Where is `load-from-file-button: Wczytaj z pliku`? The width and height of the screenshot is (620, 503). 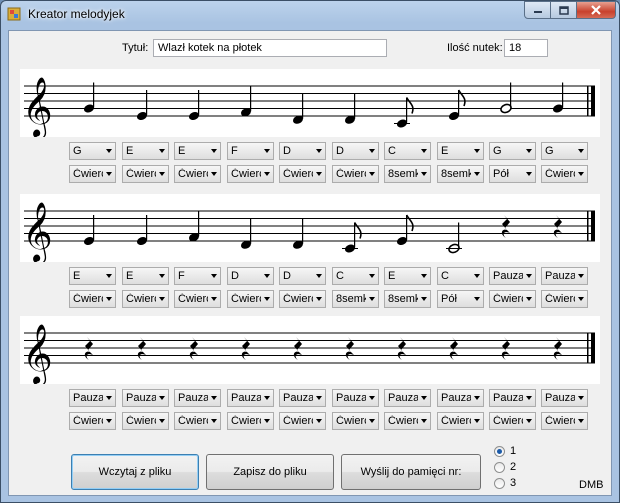
load-from-file-button: Wczytaj z pliku is located at coordinates (135, 472).